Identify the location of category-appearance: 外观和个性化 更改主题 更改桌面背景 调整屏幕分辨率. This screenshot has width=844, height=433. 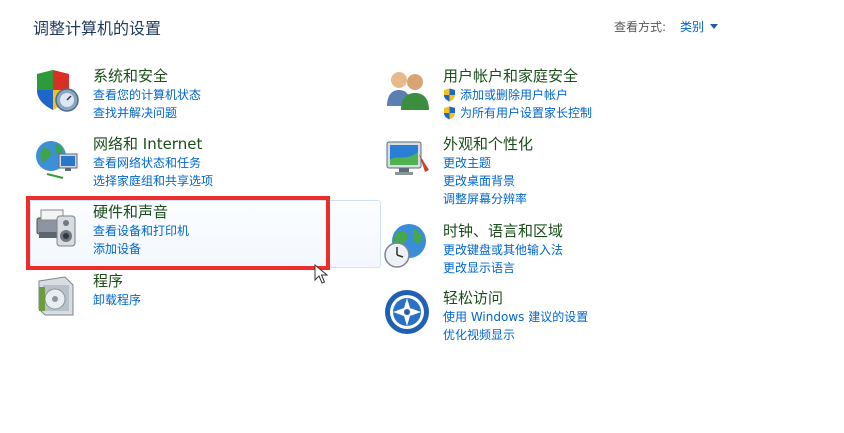
(458, 171).